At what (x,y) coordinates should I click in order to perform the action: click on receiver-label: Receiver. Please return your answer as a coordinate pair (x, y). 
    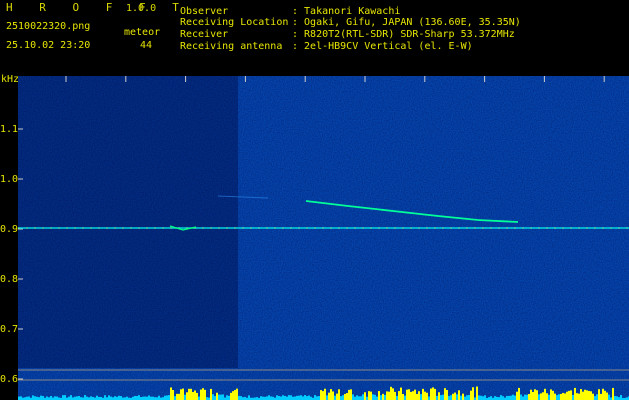
    Looking at the image, I should click on (204, 34).